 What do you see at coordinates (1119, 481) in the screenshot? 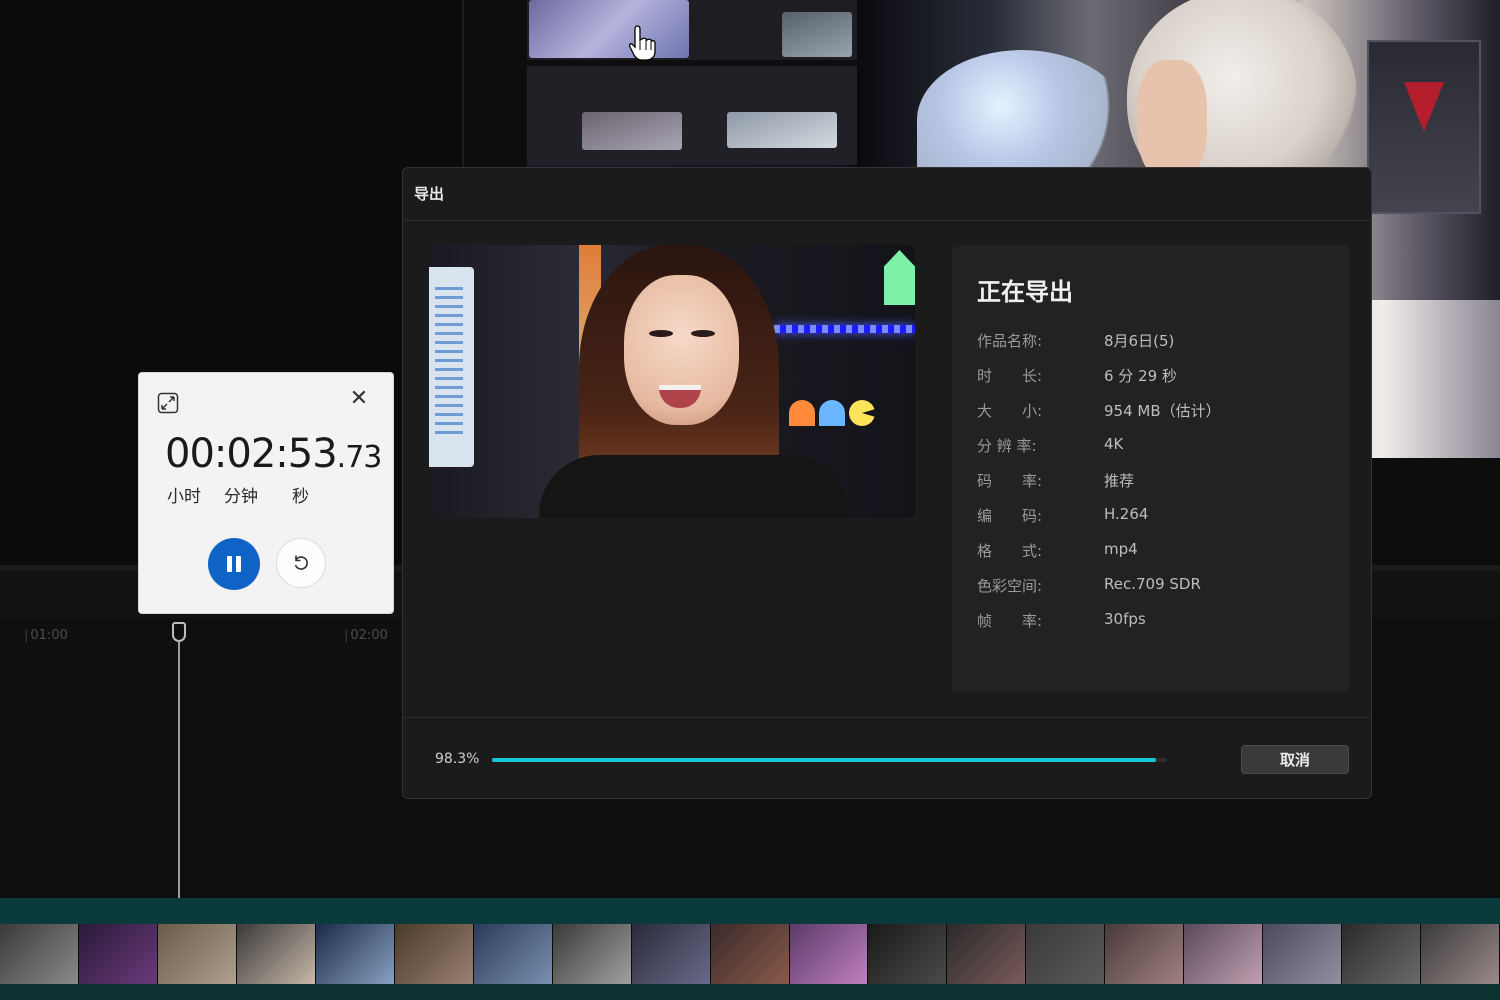
I see `info-value: 推荐` at bounding box center [1119, 481].